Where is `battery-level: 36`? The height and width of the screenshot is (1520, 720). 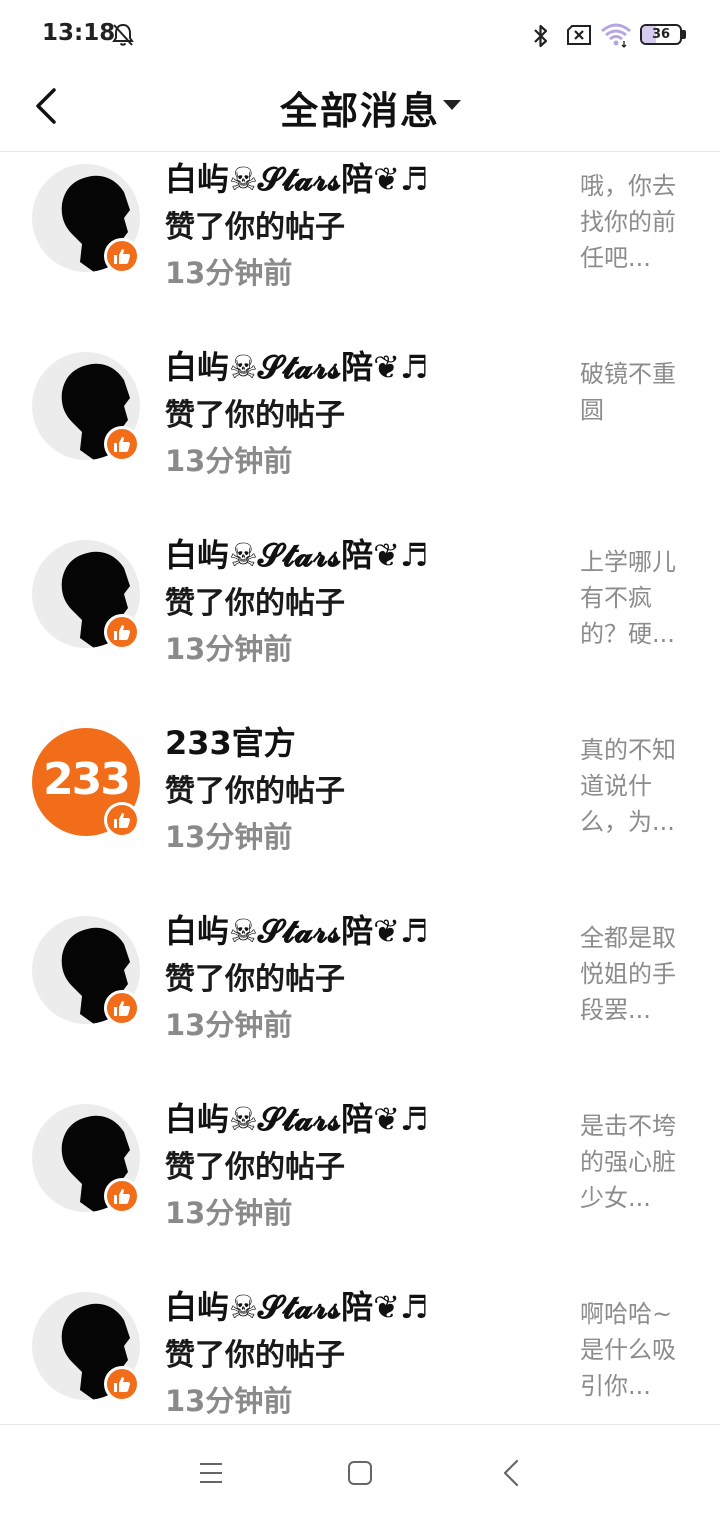
battery-level: 36 is located at coordinates (661, 34).